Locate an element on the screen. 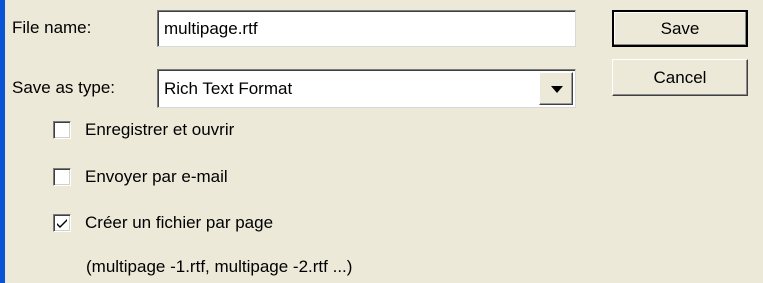  left-accent-bar is located at coordinates (2, 141).